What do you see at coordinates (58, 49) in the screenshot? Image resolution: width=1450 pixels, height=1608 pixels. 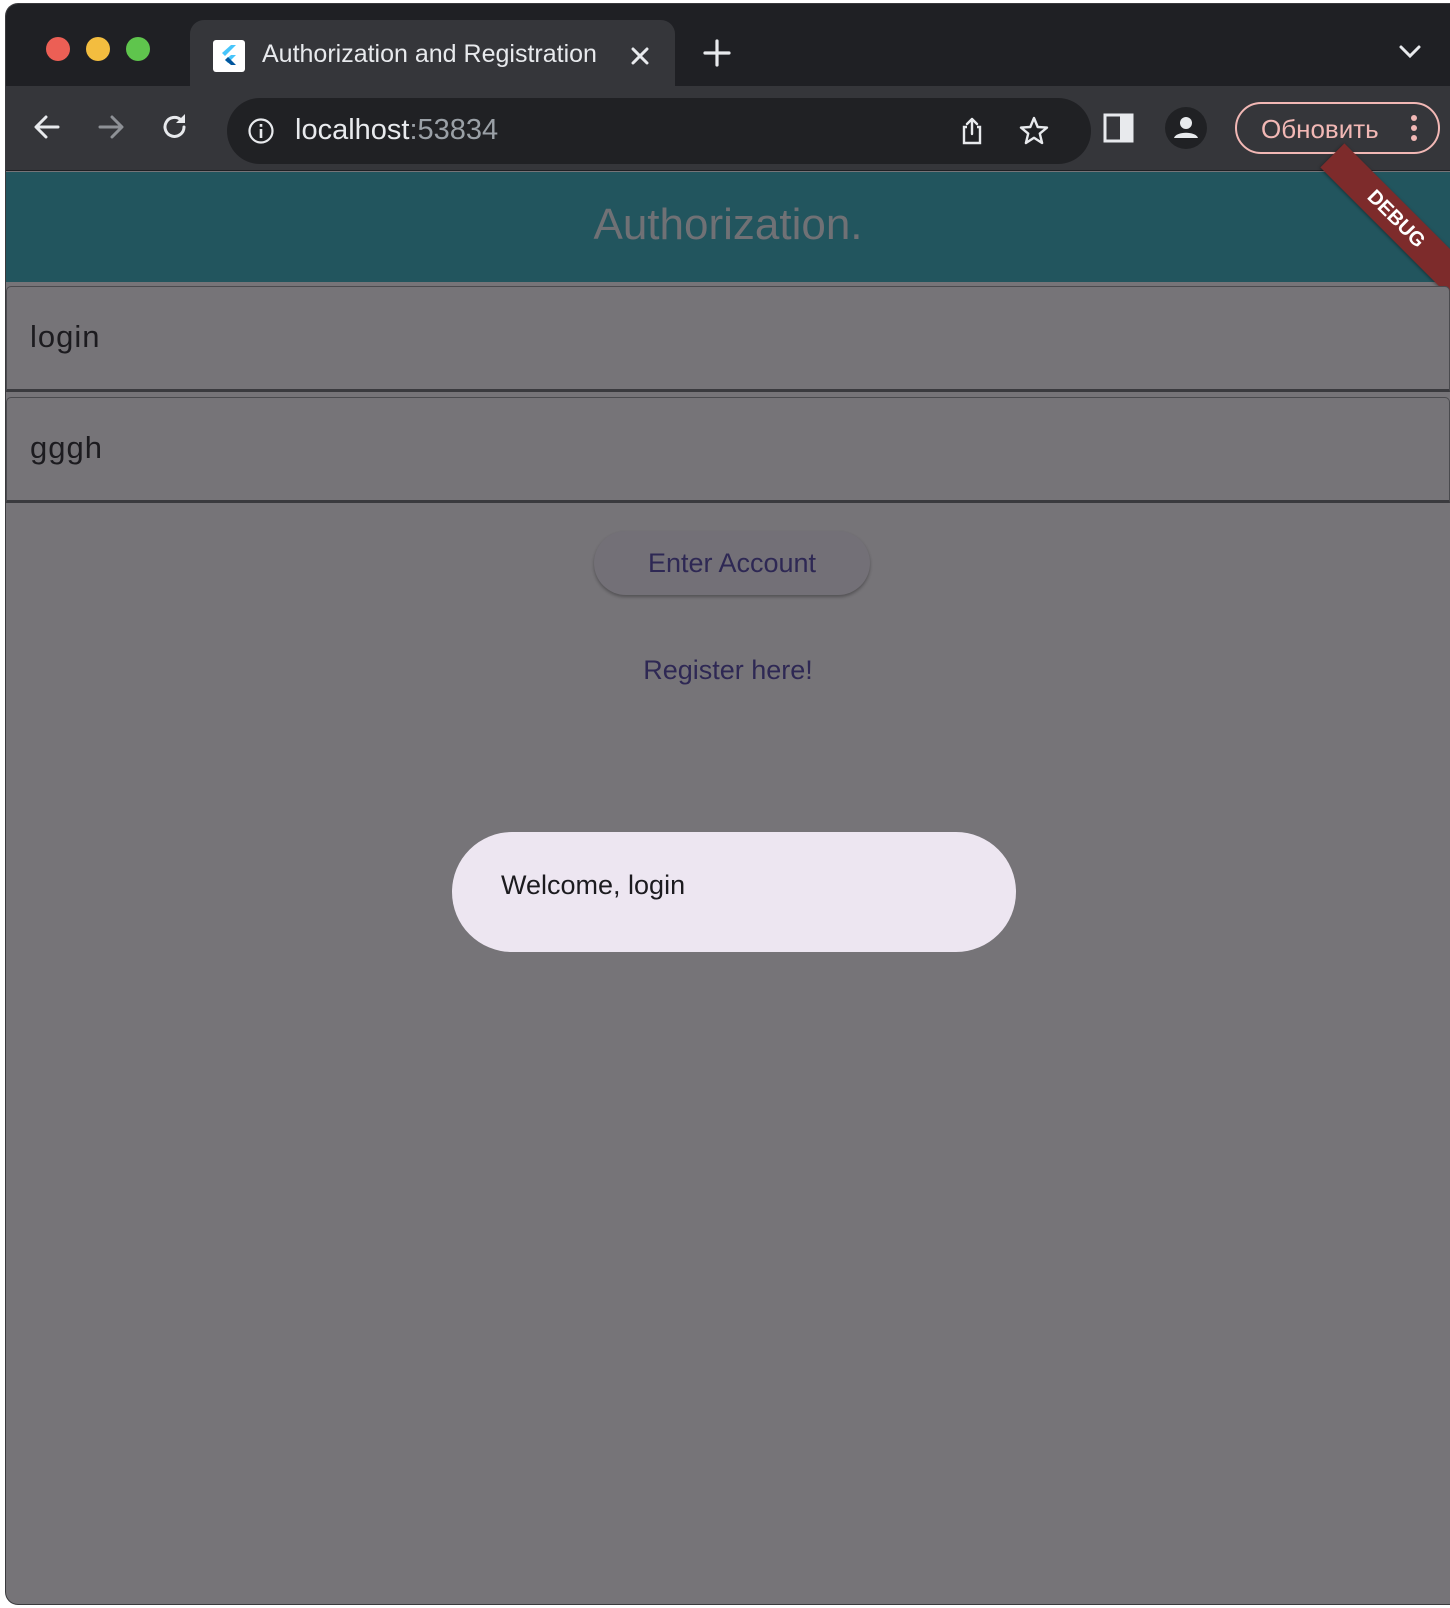 I see `close-window-button` at bounding box center [58, 49].